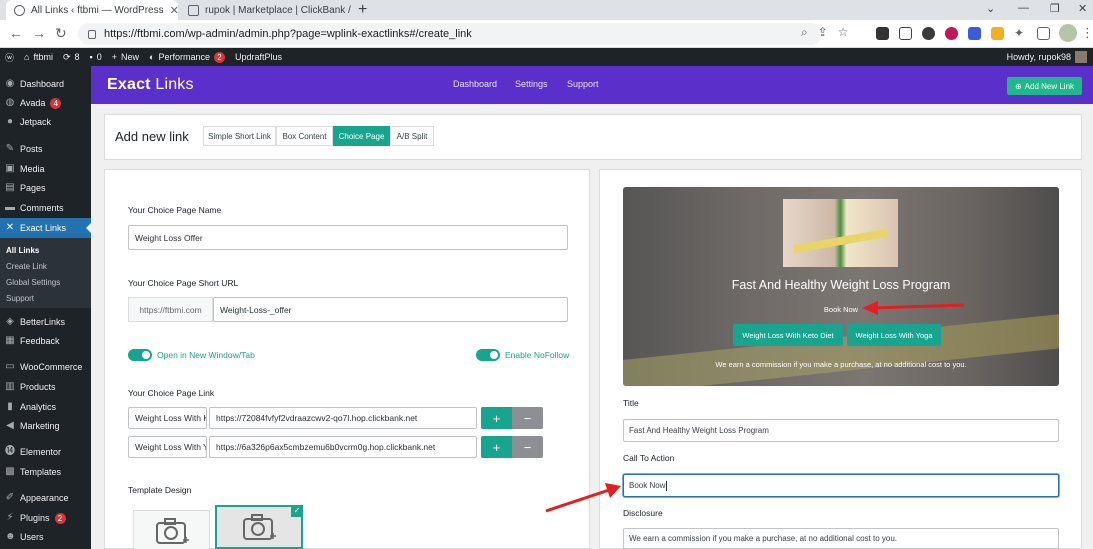 This screenshot has width=1093, height=549. Describe the element at coordinates (45, 228) in the screenshot. I see `sidebar-item-exact-links: ✕ Exact Links` at that location.